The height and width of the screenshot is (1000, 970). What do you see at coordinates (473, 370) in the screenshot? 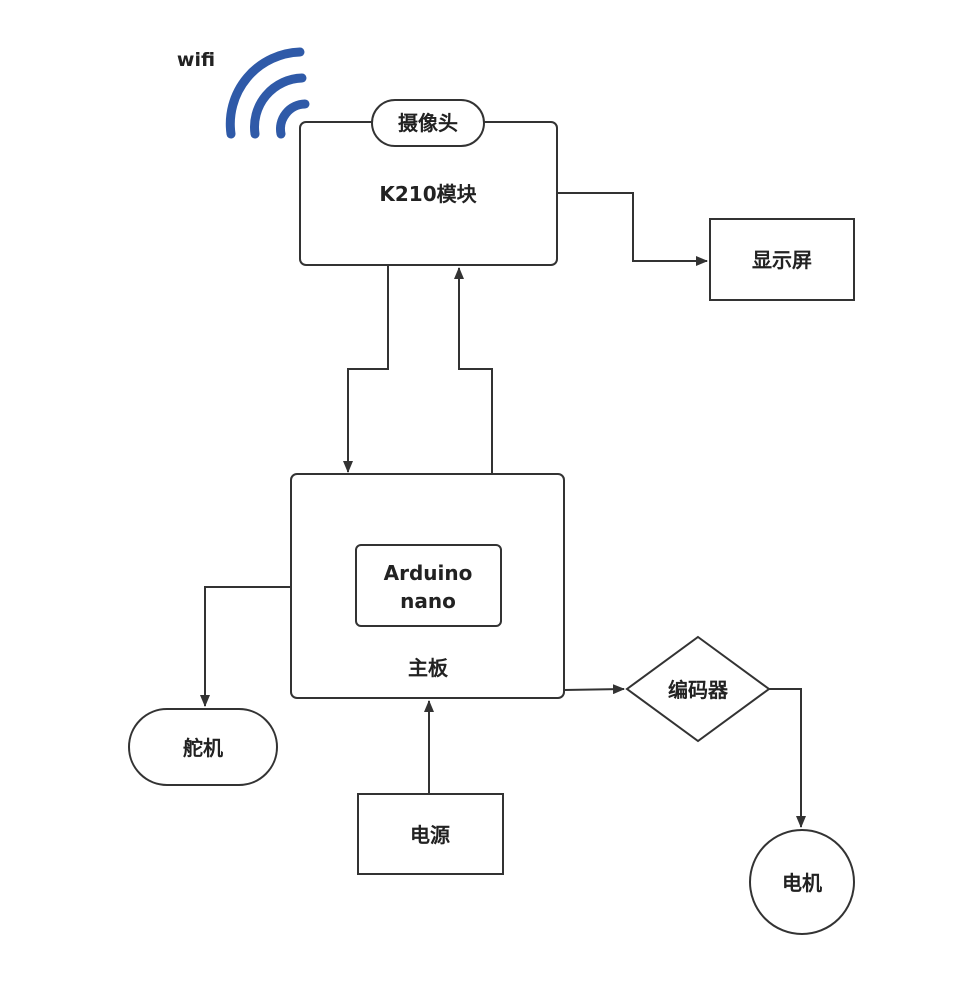
I see `edge-mainboard-to-k210` at bounding box center [473, 370].